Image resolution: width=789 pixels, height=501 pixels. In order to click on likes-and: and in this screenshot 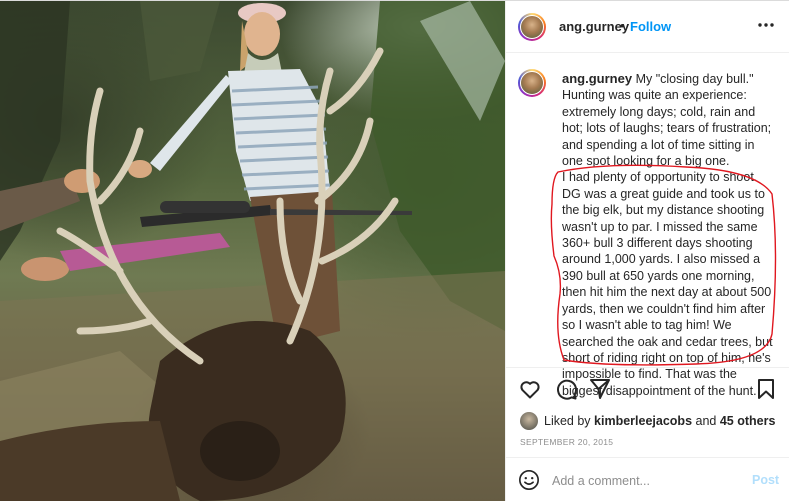, I will do `click(706, 421)`.